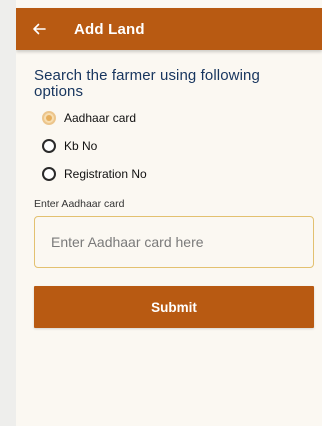 The image size is (322, 426). Describe the element at coordinates (79, 204) in the screenshot. I see `aadhaar-field-label: Enter Aadhaar card` at that location.